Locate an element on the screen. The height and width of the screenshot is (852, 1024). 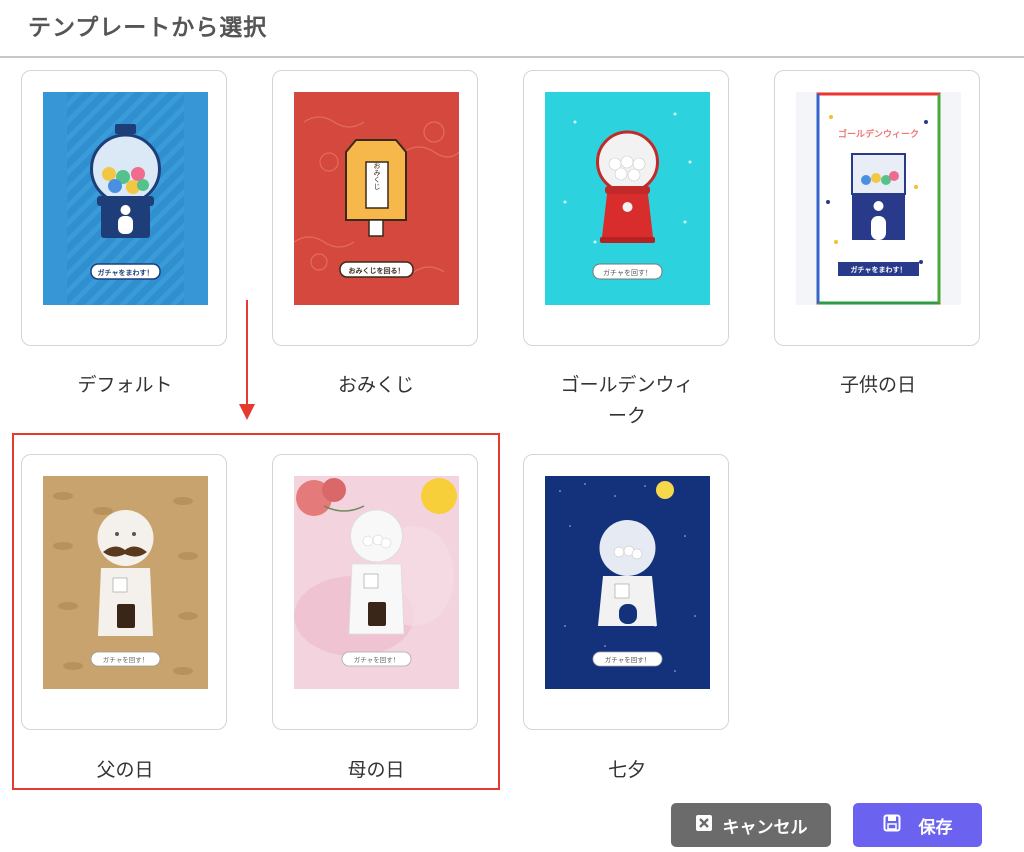
template-label-golden-week: ゴールデンウィ ーク is located at coordinates (627, 400).